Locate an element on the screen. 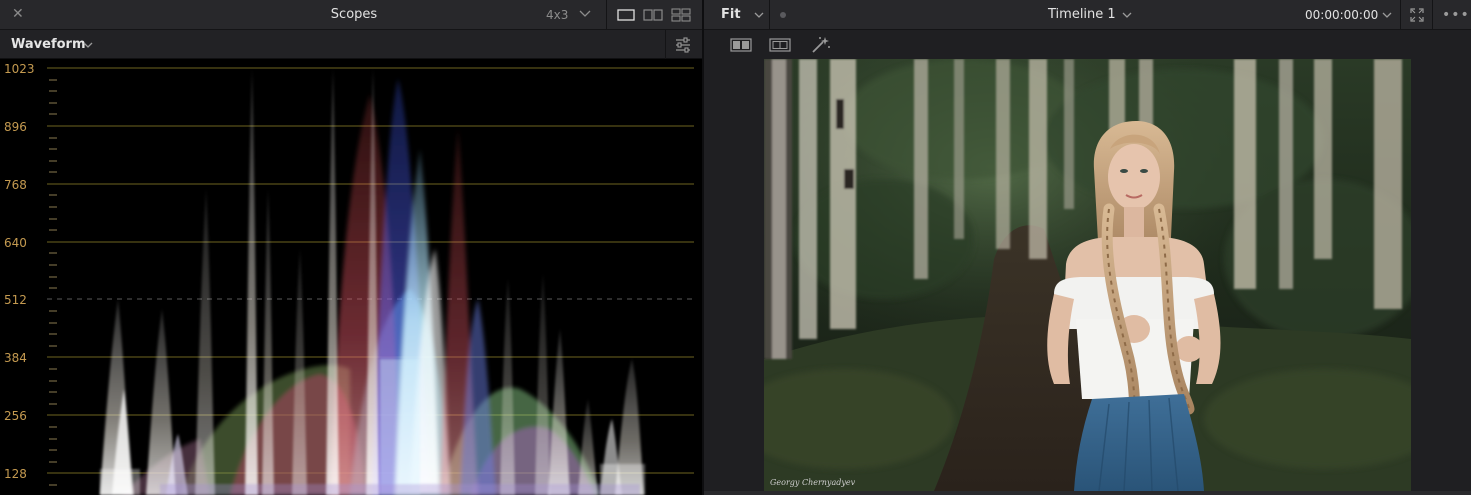  scale-label-128: 128 is located at coordinates (15, 474).